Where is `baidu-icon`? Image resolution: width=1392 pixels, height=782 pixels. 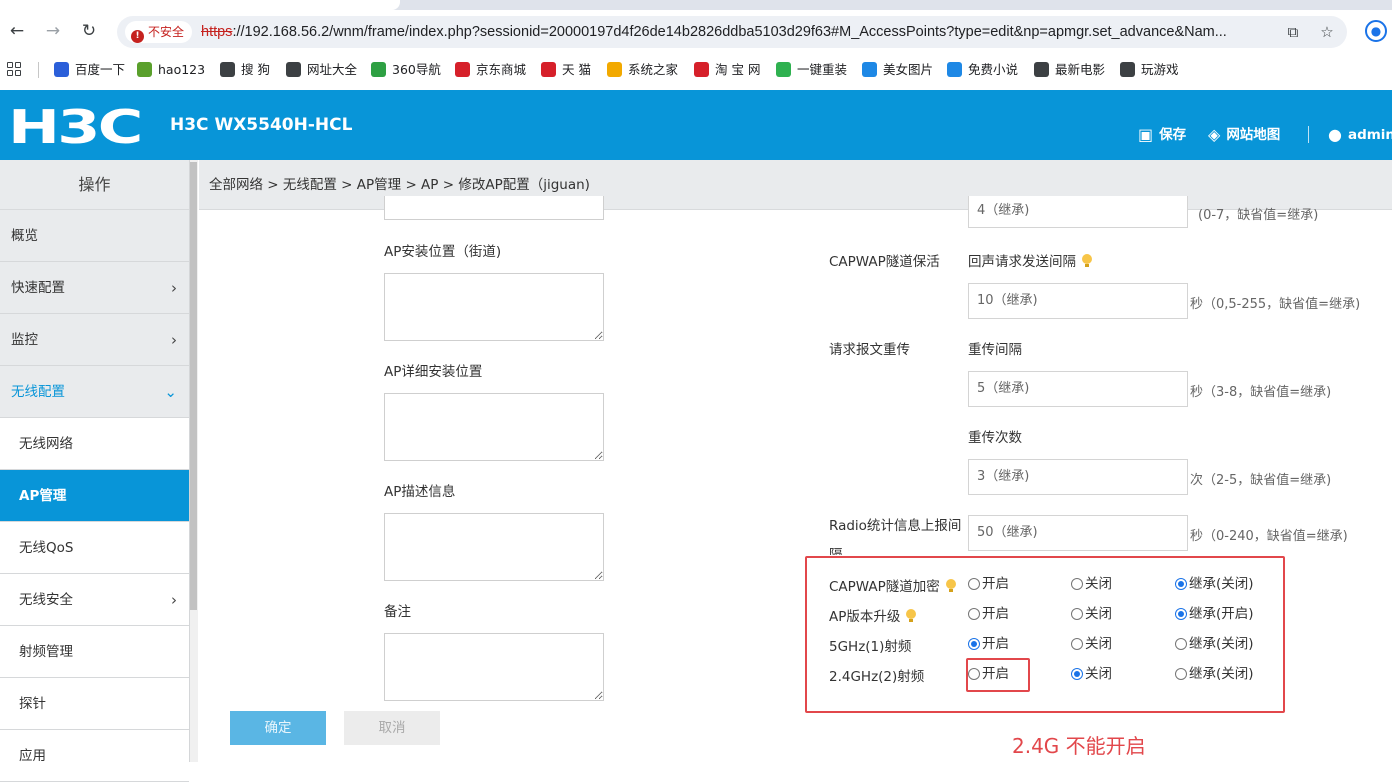 baidu-icon is located at coordinates (61, 69).